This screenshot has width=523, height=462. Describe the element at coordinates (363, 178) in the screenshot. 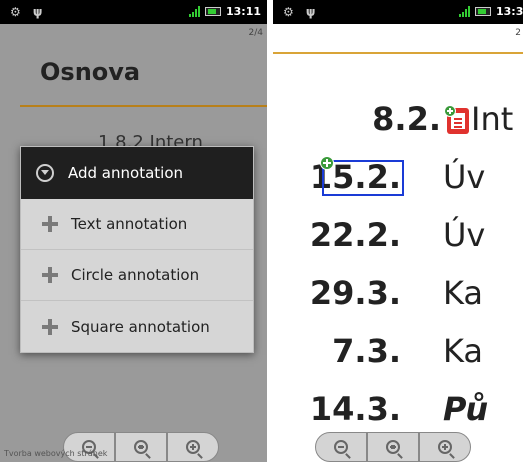

I see `square-annotation-selection` at that location.